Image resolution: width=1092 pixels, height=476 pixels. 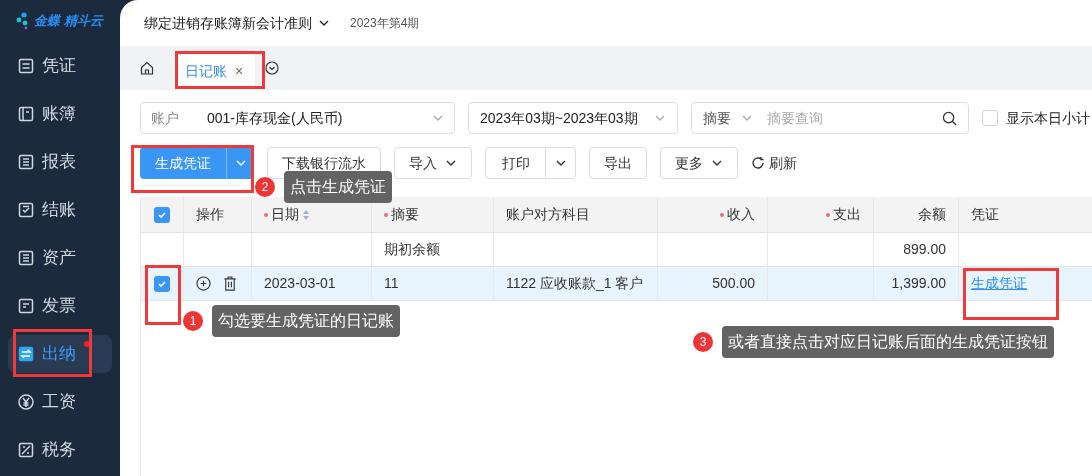 What do you see at coordinates (843, 214) in the screenshot?
I see `column-header: 支出` at bounding box center [843, 214].